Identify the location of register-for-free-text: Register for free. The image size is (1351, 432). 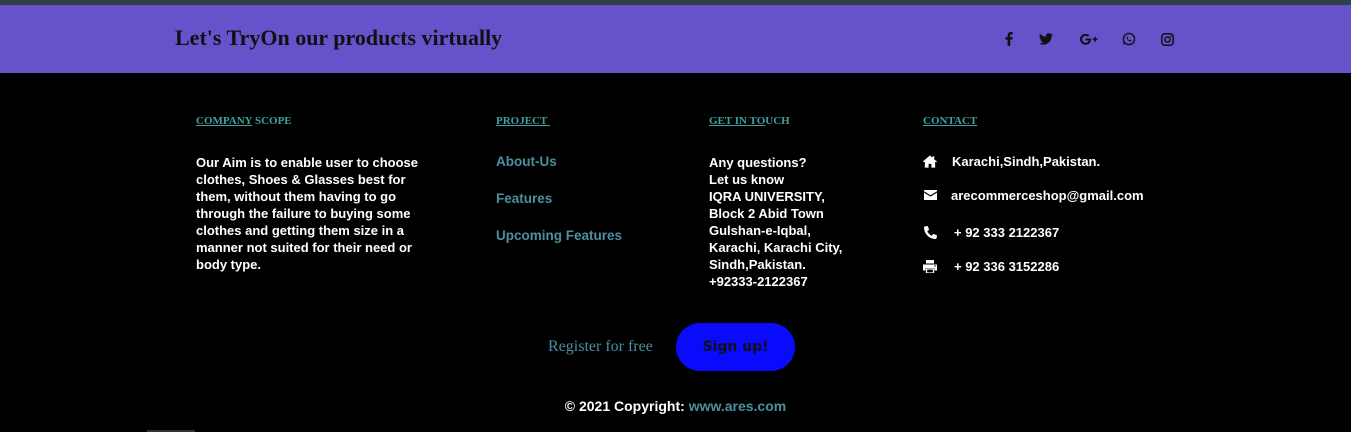
(600, 346).